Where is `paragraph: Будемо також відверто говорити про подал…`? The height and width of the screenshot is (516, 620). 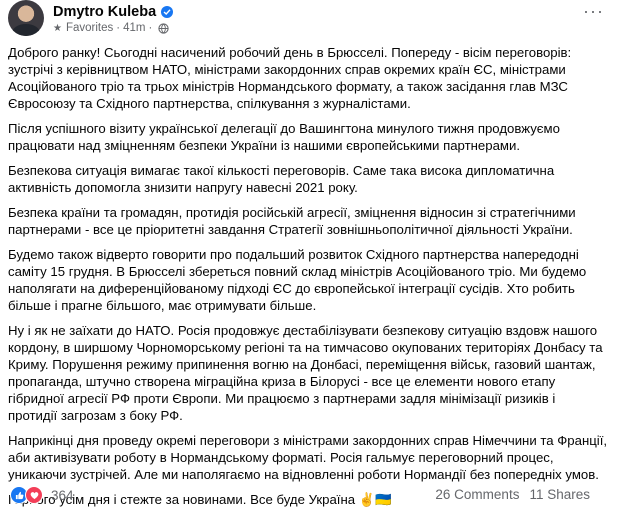
paragraph: Будемо також відверто говорити про подал… is located at coordinates (297, 280).